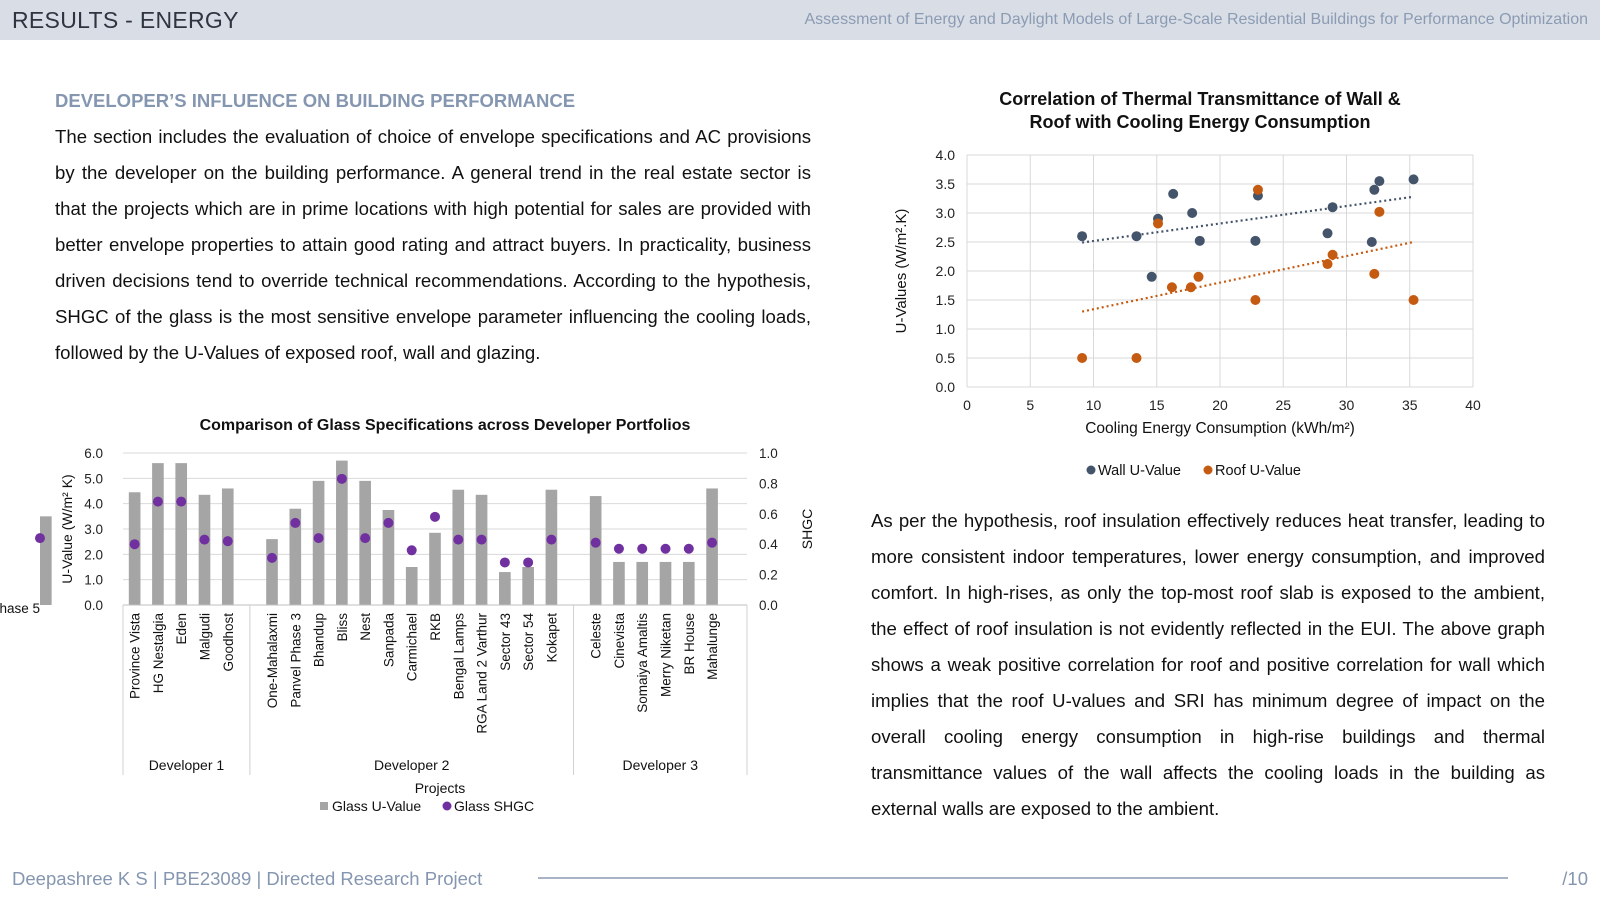 The width and height of the screenshot is (1600, 900). I want to click on legend-label-glass-u-value: Glass U-Value, so click(376, 806).